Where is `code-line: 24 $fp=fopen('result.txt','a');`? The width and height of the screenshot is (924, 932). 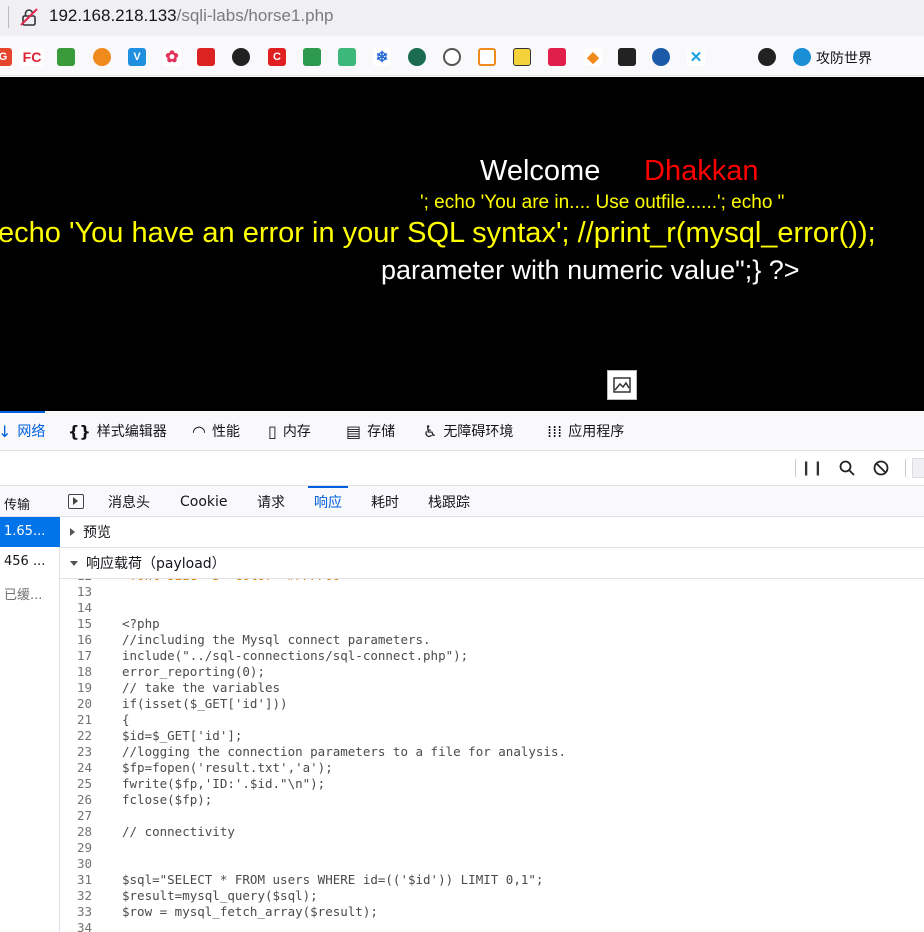 code-line: 24 $fp=fopen('result.txt','a'); is located at coordinates (313, 768).